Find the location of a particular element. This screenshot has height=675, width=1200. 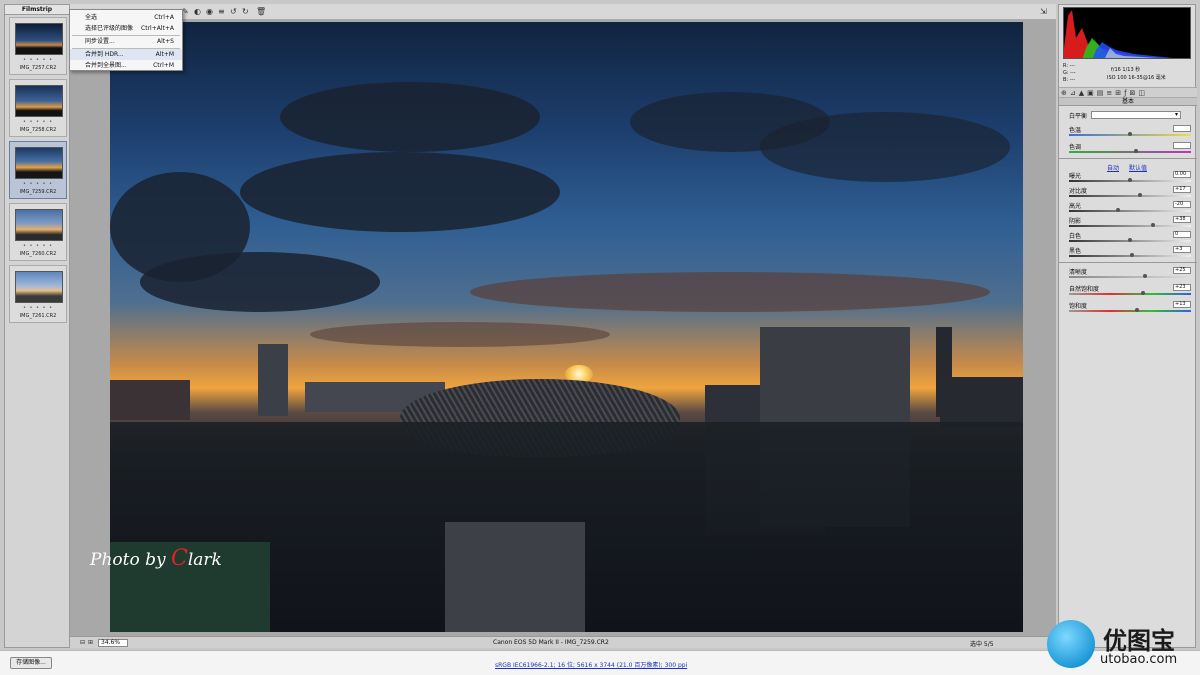

filmstrip-thumb: • • • • • IMG_7258.CR2 is located at coordinates (38, 108).